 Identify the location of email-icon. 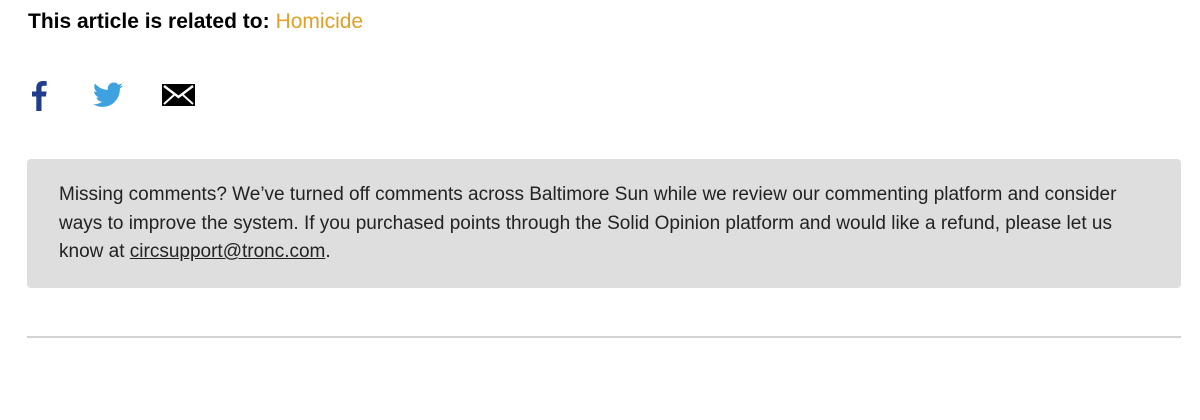
(178, 95).